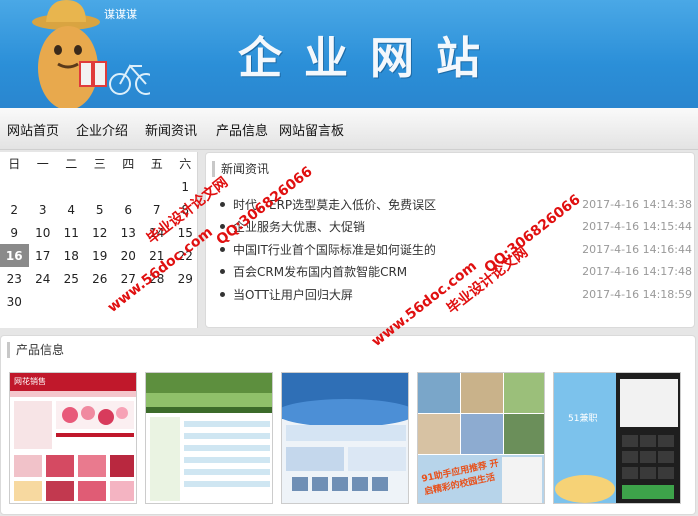 Image resolution: width=698 pixels, height=516 pixels. I want to click on nav-item-products: 产品信息, so click(242, 129).